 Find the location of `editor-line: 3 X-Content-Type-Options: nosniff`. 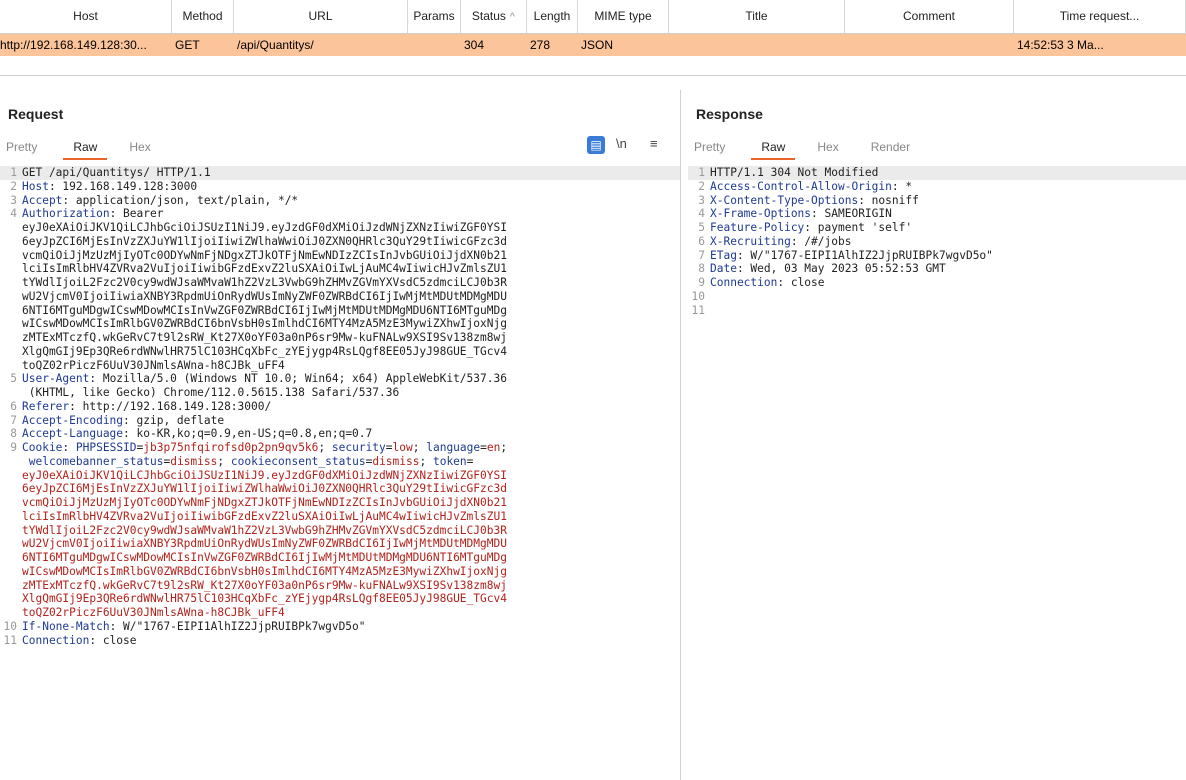

editor-line: 3 X-Content-Type-Options: nosniff is located at coordinates (937, 201).